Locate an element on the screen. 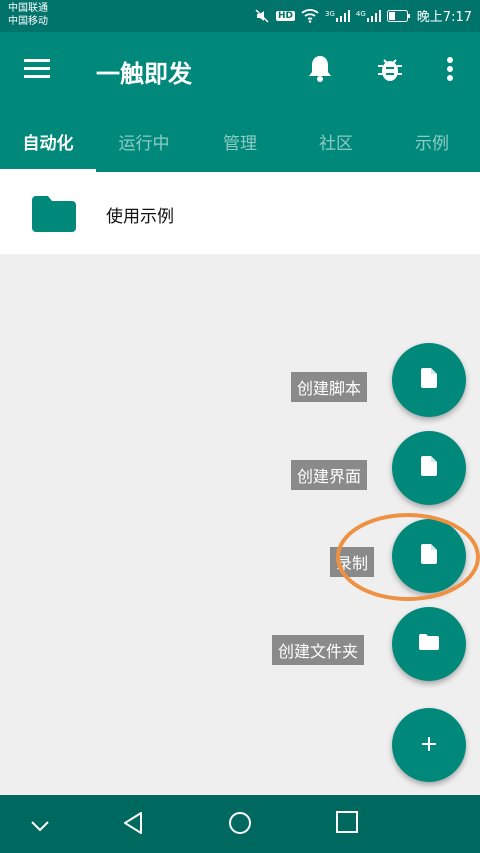 Image resolution: width=480 pixels, height=853 pixels. status-bar: 中国联通 中国移动 HD 3G 4G 晚上7:17 is located at coordinates (240, 16).